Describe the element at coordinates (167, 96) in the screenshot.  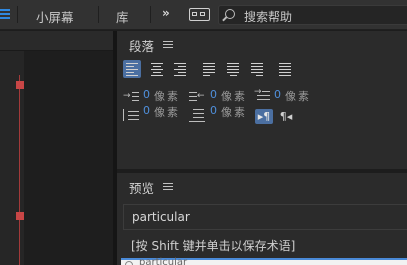
I see `left-indent-unit: 像素` at that location.